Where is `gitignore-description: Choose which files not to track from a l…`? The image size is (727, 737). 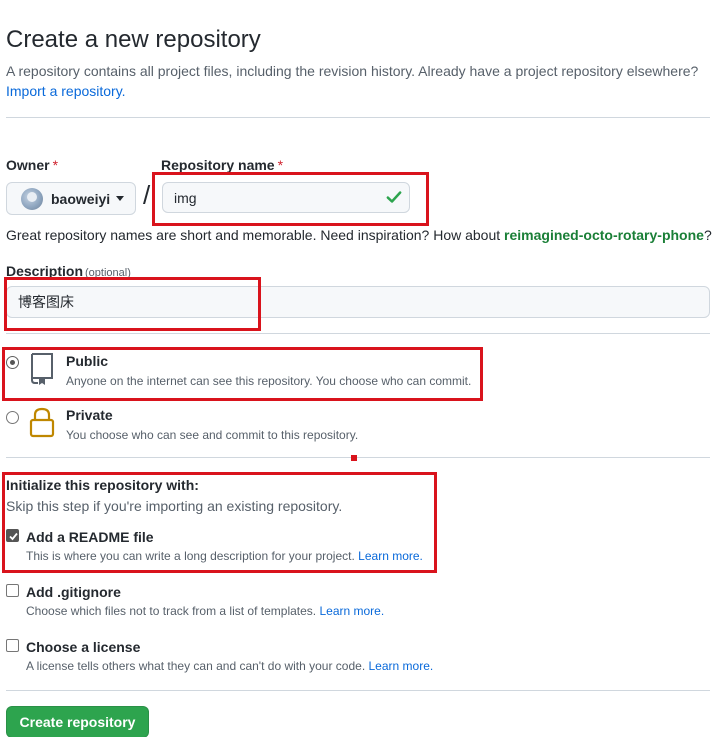
gitignore-description: Choose which files not to track from a l… is located at coordinates (205, 611).